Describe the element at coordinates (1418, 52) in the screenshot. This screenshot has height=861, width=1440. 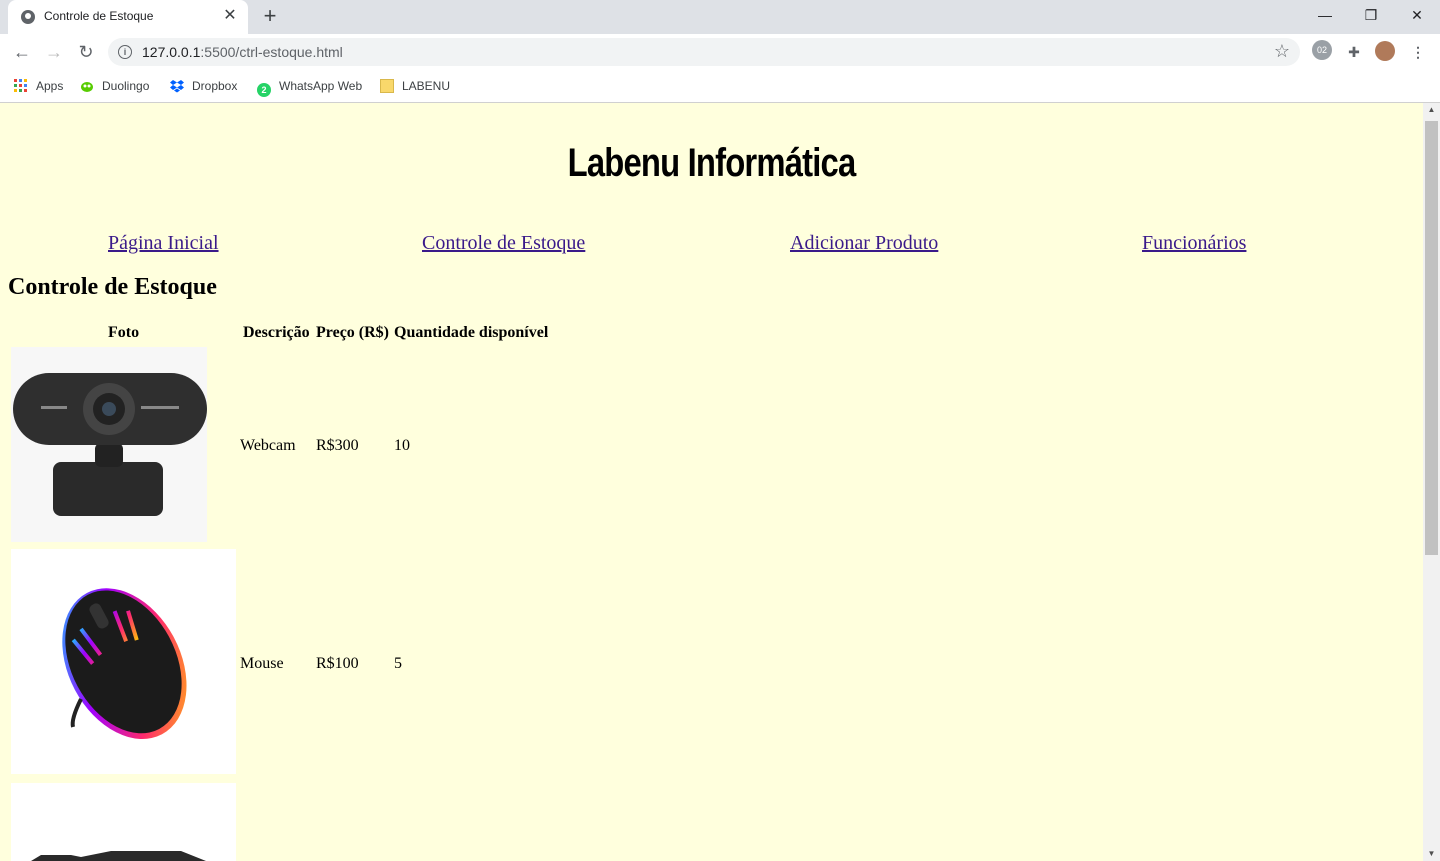
I see `menu-kebab-icon: ⋮` at that location.